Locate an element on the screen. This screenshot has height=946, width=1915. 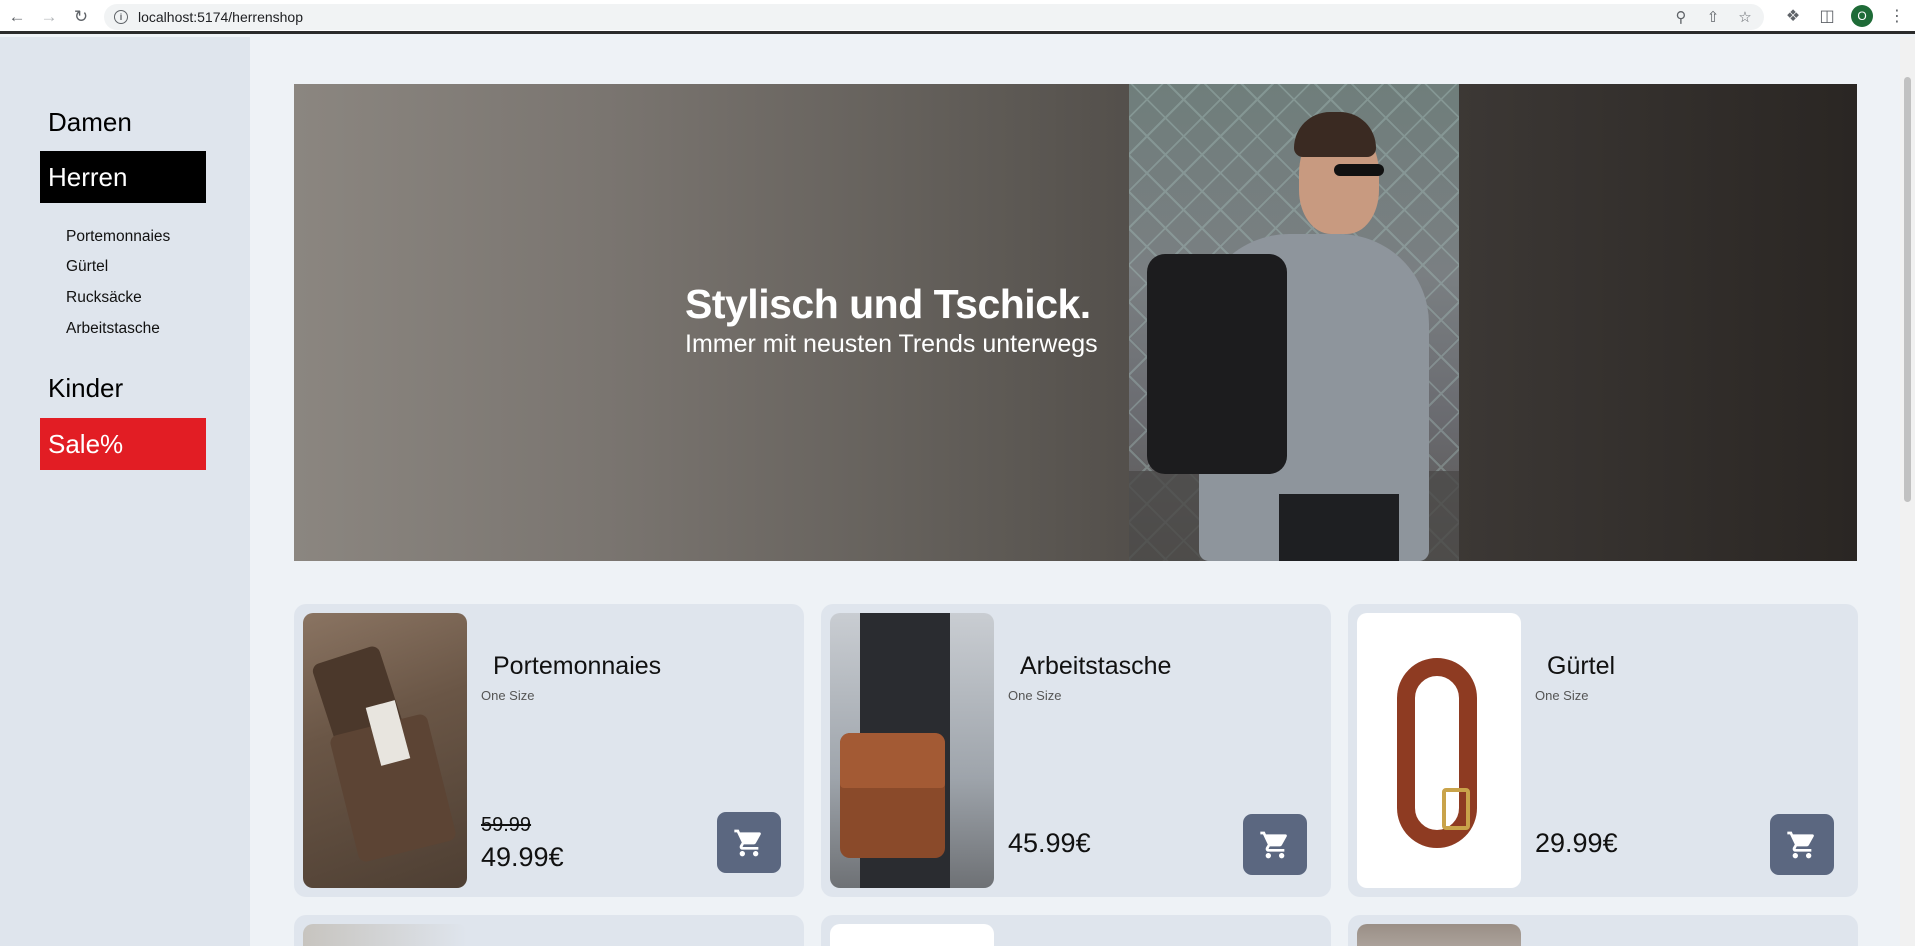
extensions-puzzle-icon: ❖ is located at coordinates (1793, 16).